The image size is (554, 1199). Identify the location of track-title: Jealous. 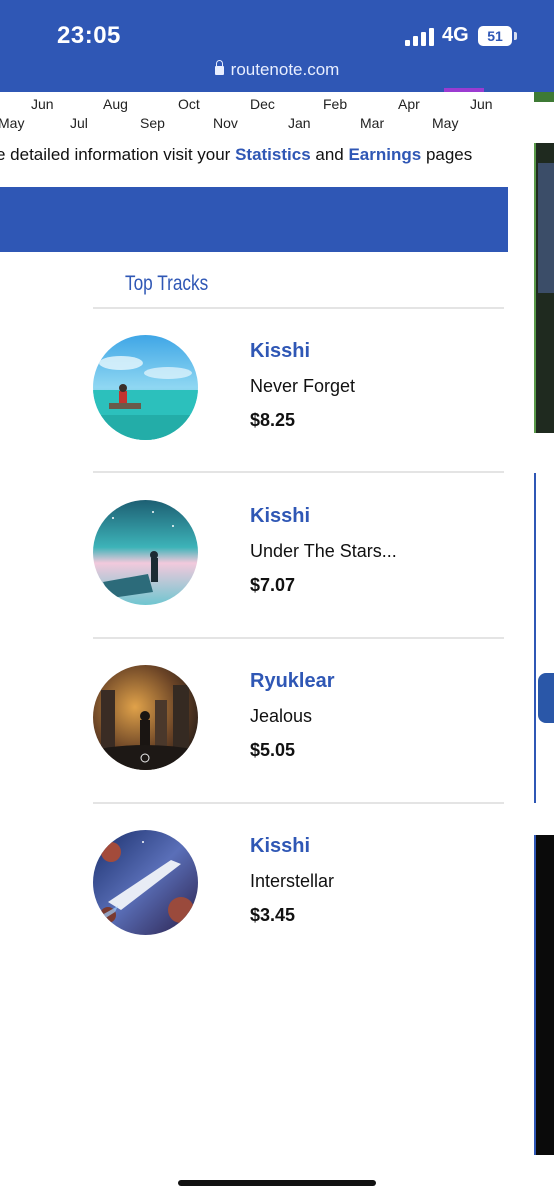
(281, 716).